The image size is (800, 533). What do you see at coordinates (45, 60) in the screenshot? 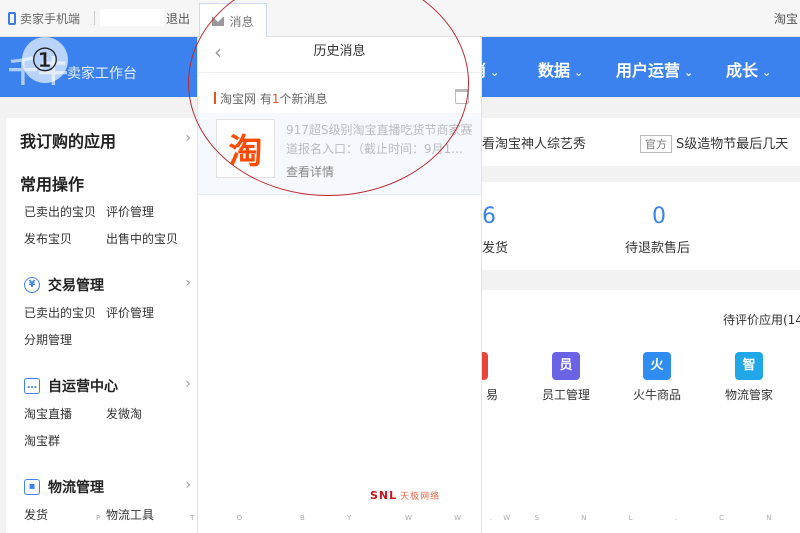
I see `annotation-number-badge: ①` at bounding box center [45, 60].